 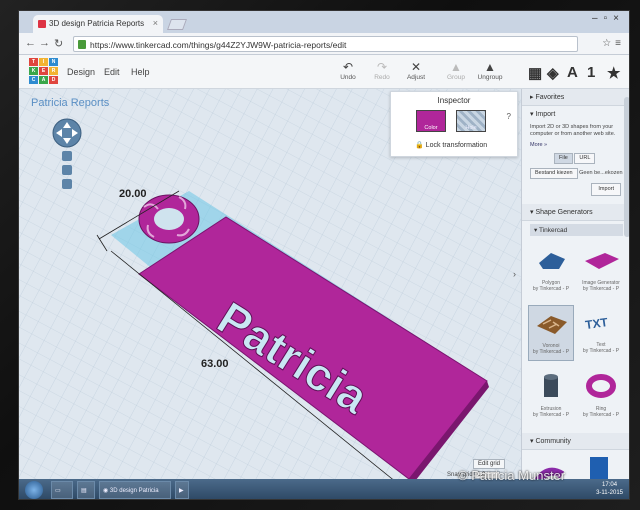 I want to click on tinkercad-logo: T I N K E R C A D, so click(x=44, y=72).